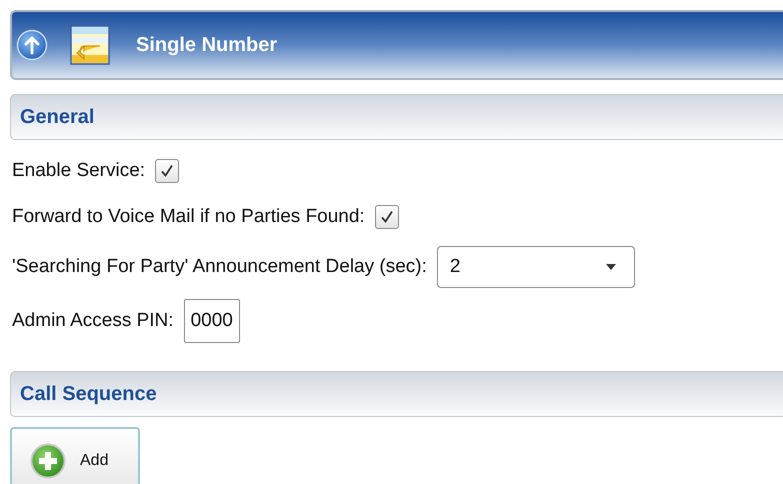 The image size is (783, 484). What do you see at coordinates (57, 117) in the screenshot?
I see `section-title: General` at bounding box center [57, 117].